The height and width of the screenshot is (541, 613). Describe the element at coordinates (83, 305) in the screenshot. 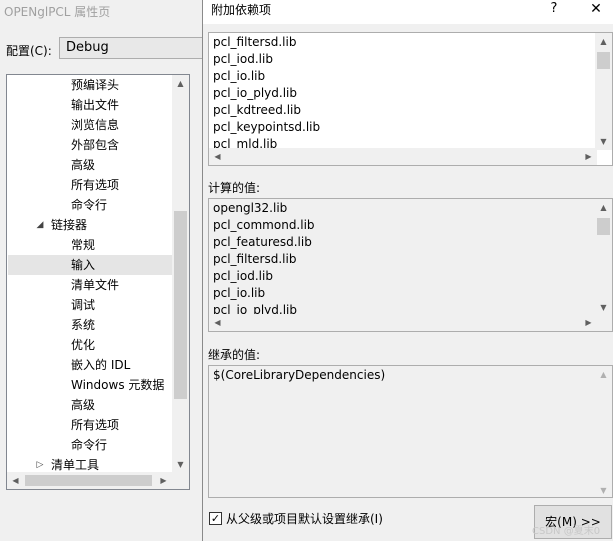

I see `tree-item-label: 调试` at that location.